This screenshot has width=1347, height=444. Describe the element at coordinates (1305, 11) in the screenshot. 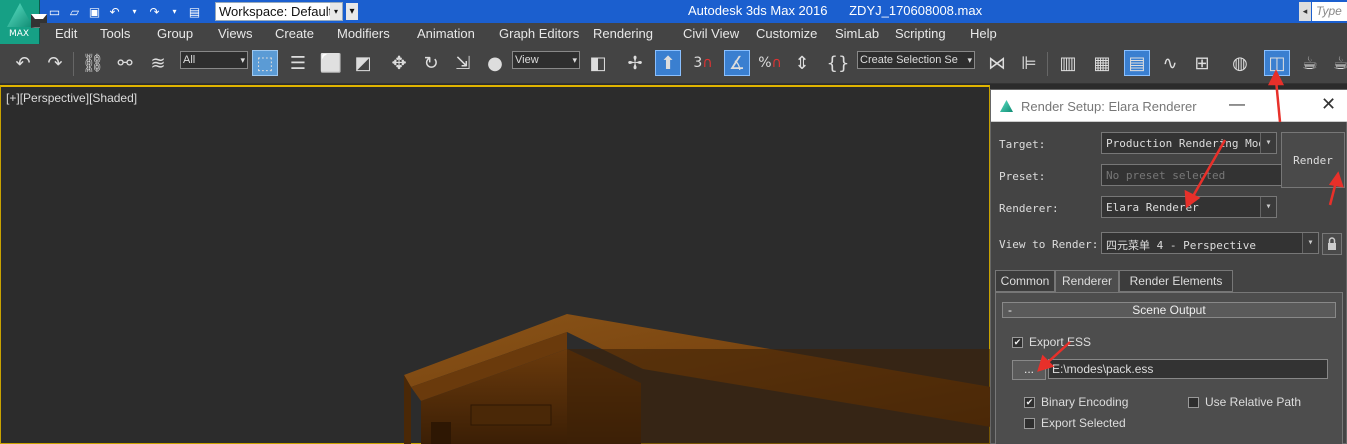

I see `info-center-arrow-icon: ◂` at that location.